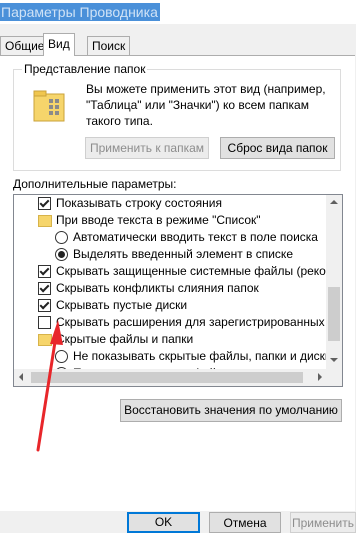  Describe the element at coordinates (167, 377) in the screenshot. I see `horizontal-scroll-thumb` at that location.